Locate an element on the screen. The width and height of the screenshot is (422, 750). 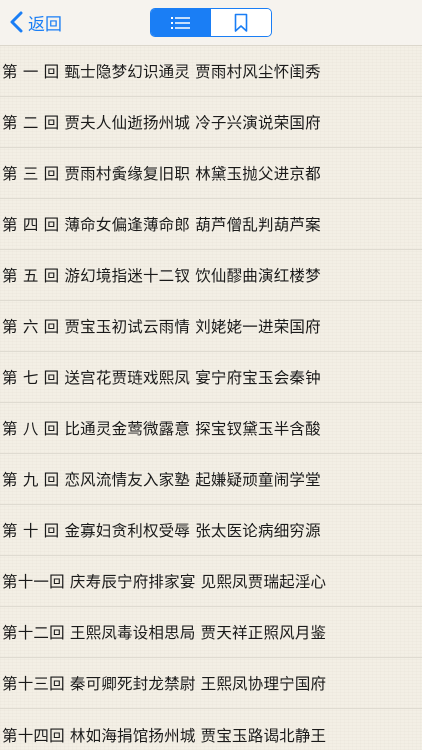
chapter-row: 第十一回 庆寿辰宁府排家宴 见熙凤贾瑞起淫心 is located at coordinates (211, 581).